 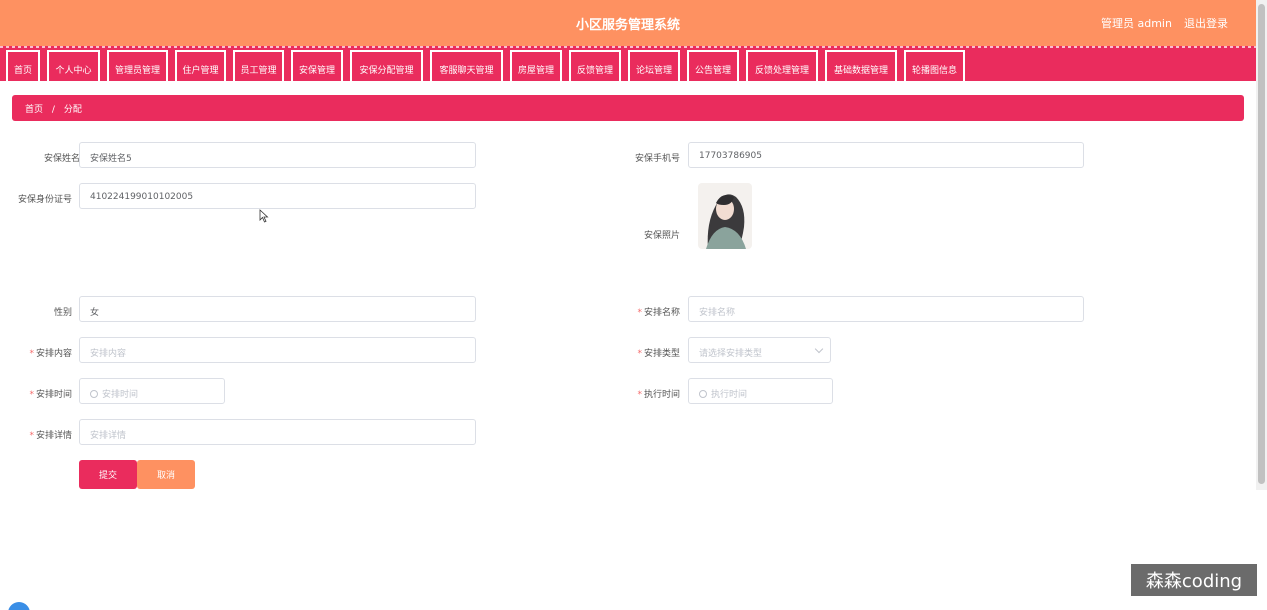 What do you see at coordinates (61, 159) in the screenshot?
I see `guard-name-label: 安保姓名` at bounding box center [61, 159].